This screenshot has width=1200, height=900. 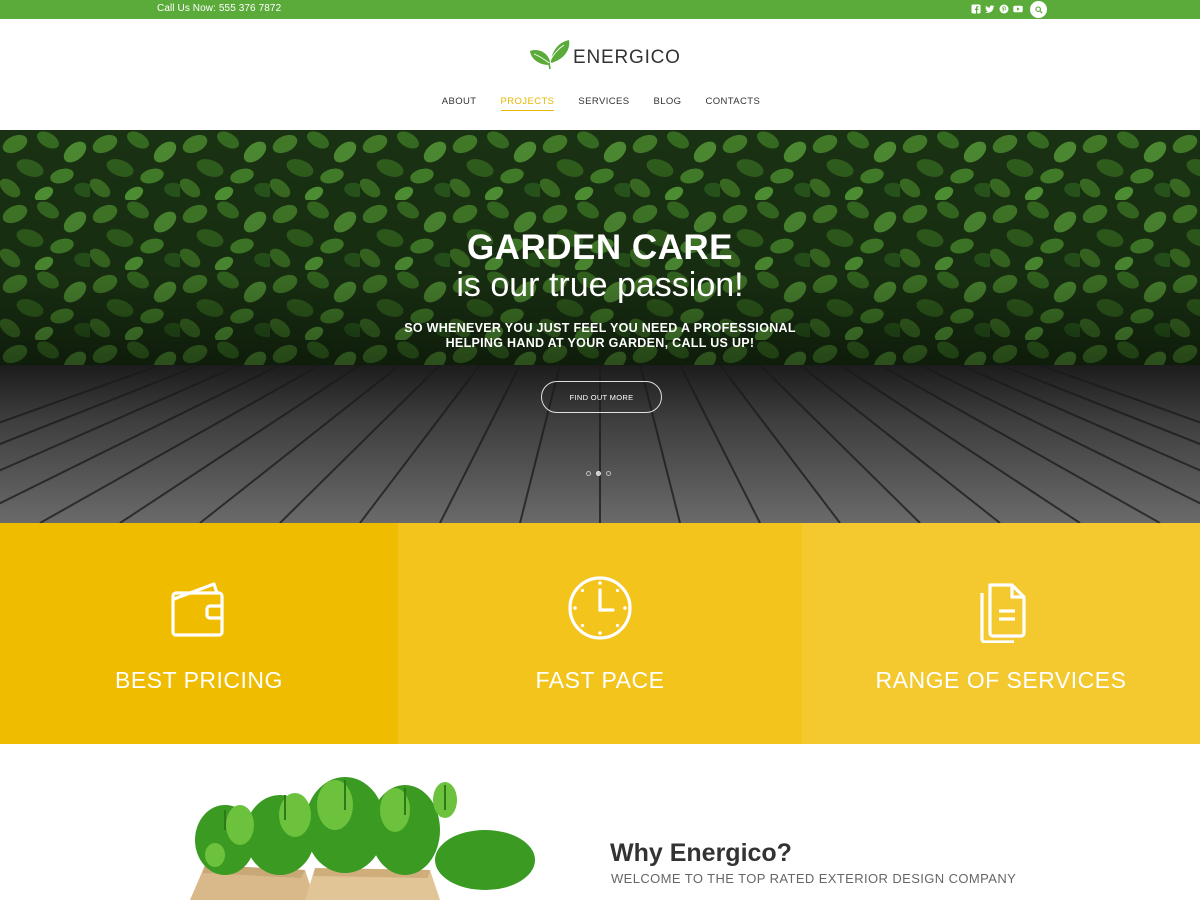 I want to click on search-button, so click(x=1038, y=9).